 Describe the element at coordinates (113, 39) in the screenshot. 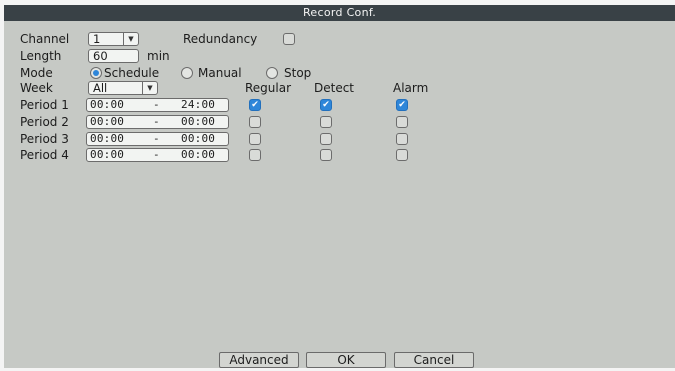

I see `channel-select: 1 ▼` at that location.